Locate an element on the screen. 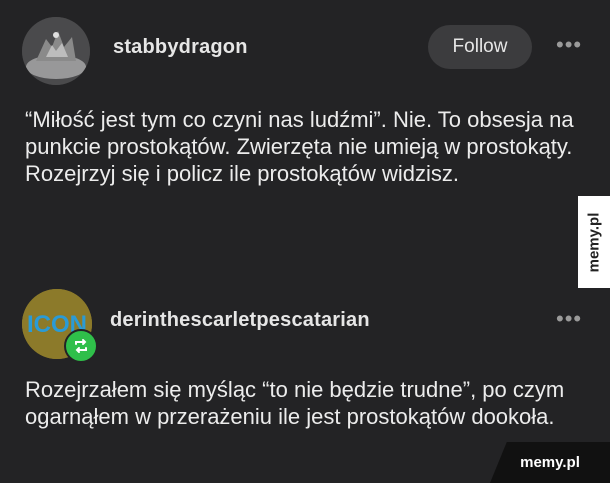 The height and width of the screenshot is (483, 610). avatar is located at coordinates (56, 51).